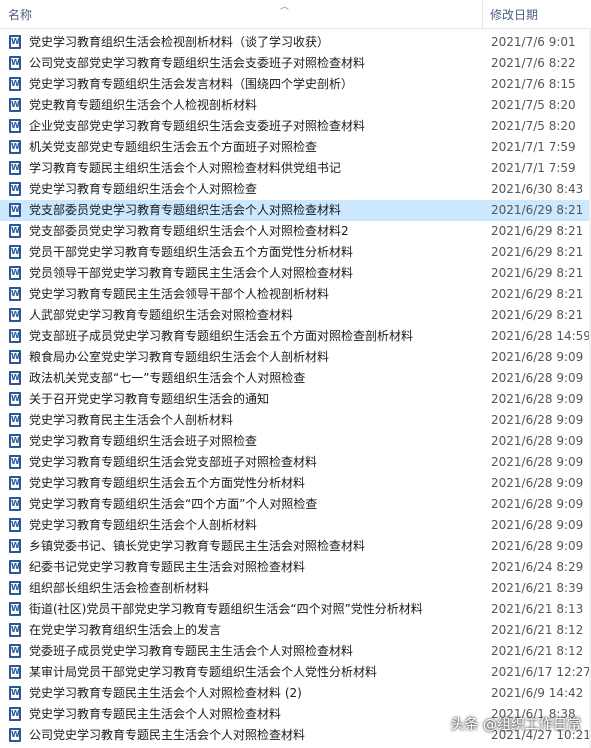  Describe the element at coordinates (226, 609) in the screenshot. I see `file-name: 街道(社区)党员干部党史学习教育专题组织生活会“四个对照”党性分析材料` at that location.